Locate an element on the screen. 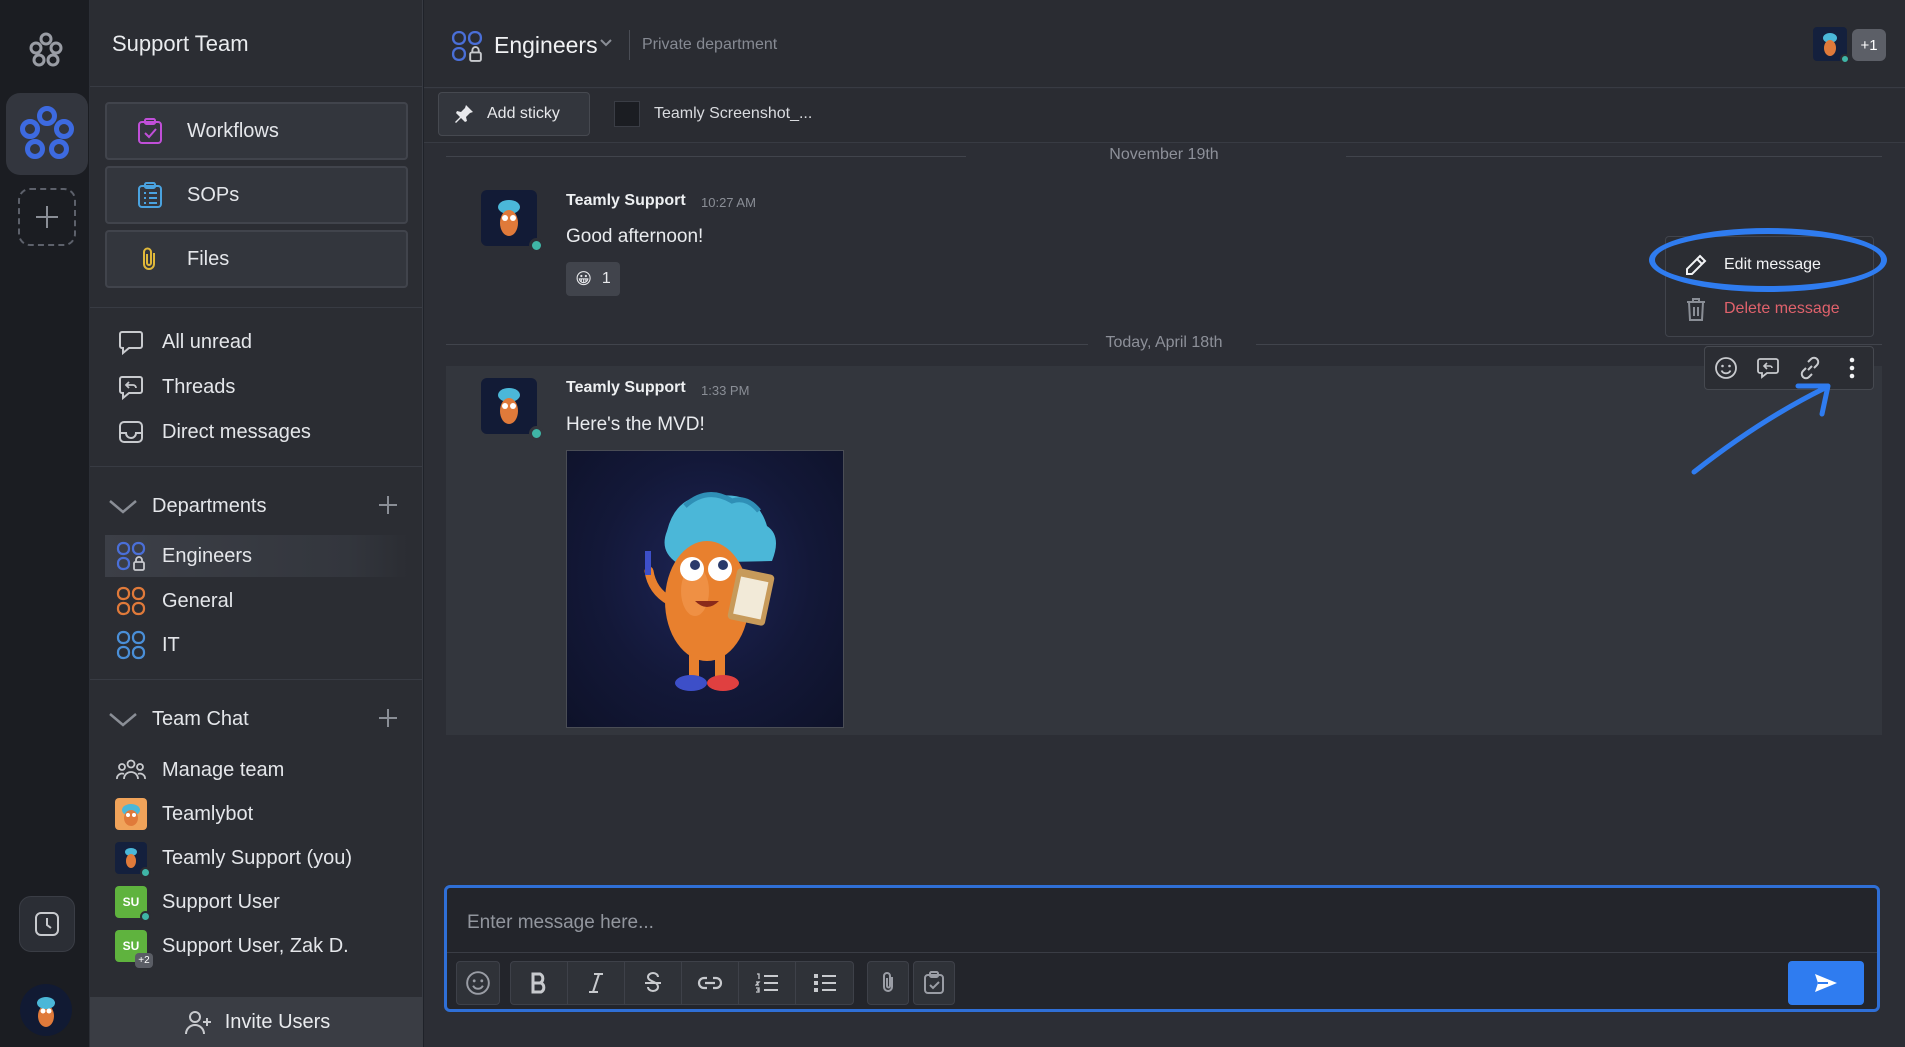 The width and height of the screenshot is (1905, 1047). more-options-button is located at coordinates (1852, 368).